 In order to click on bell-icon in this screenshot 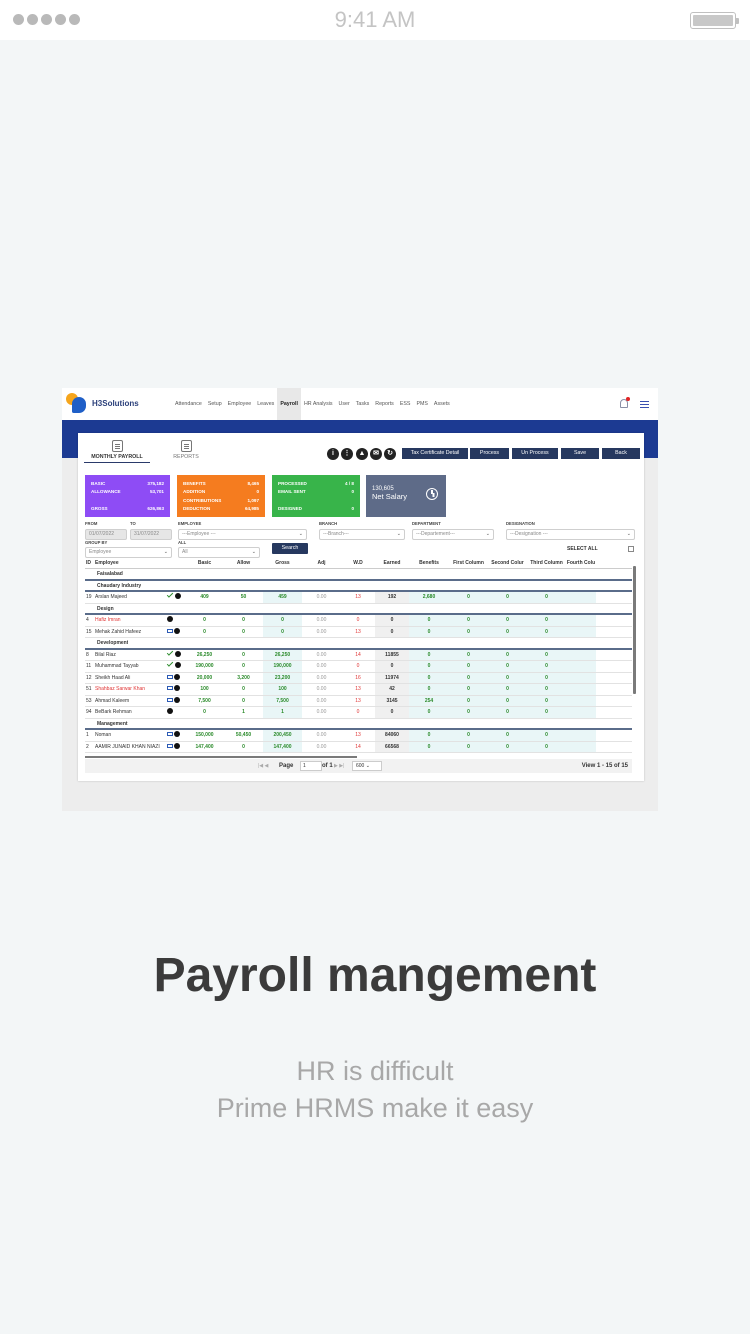, I will do `click(625, 402)`.